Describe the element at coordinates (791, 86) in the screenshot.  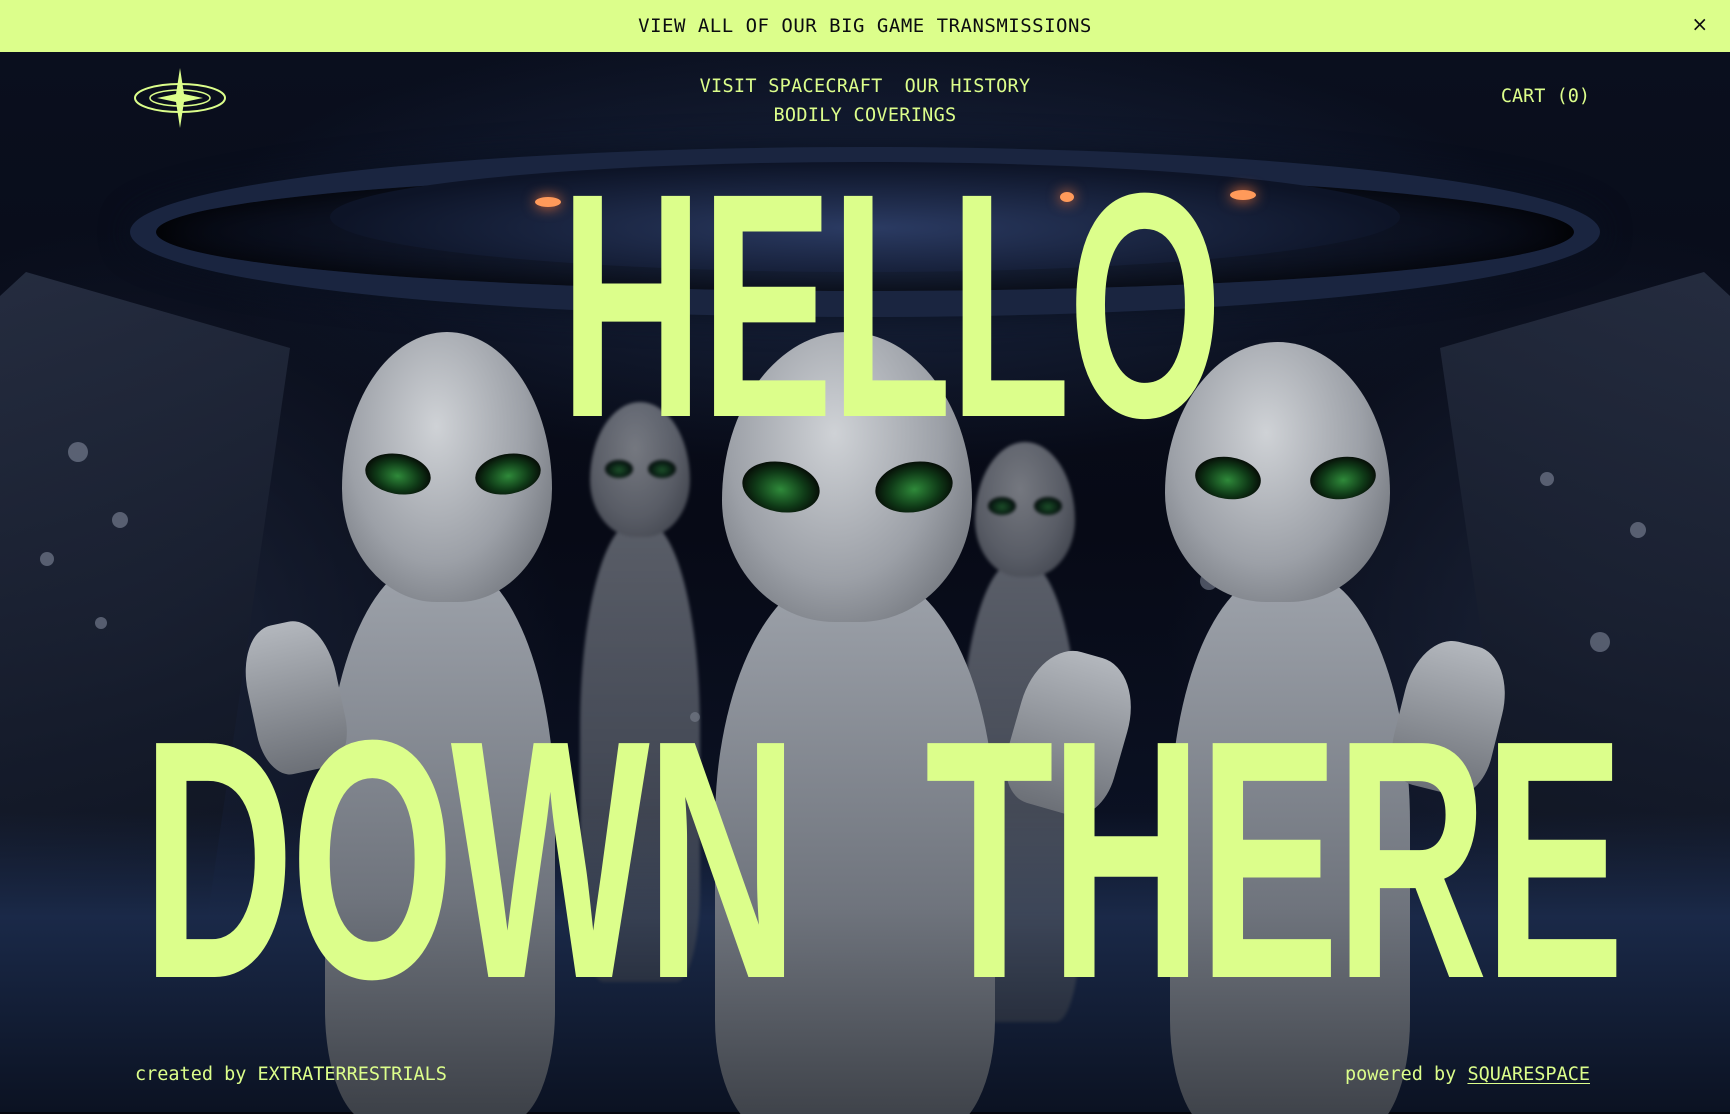
I see `nav-link-visit-spacecraft: VISIT SPACECRAFT` at that location.